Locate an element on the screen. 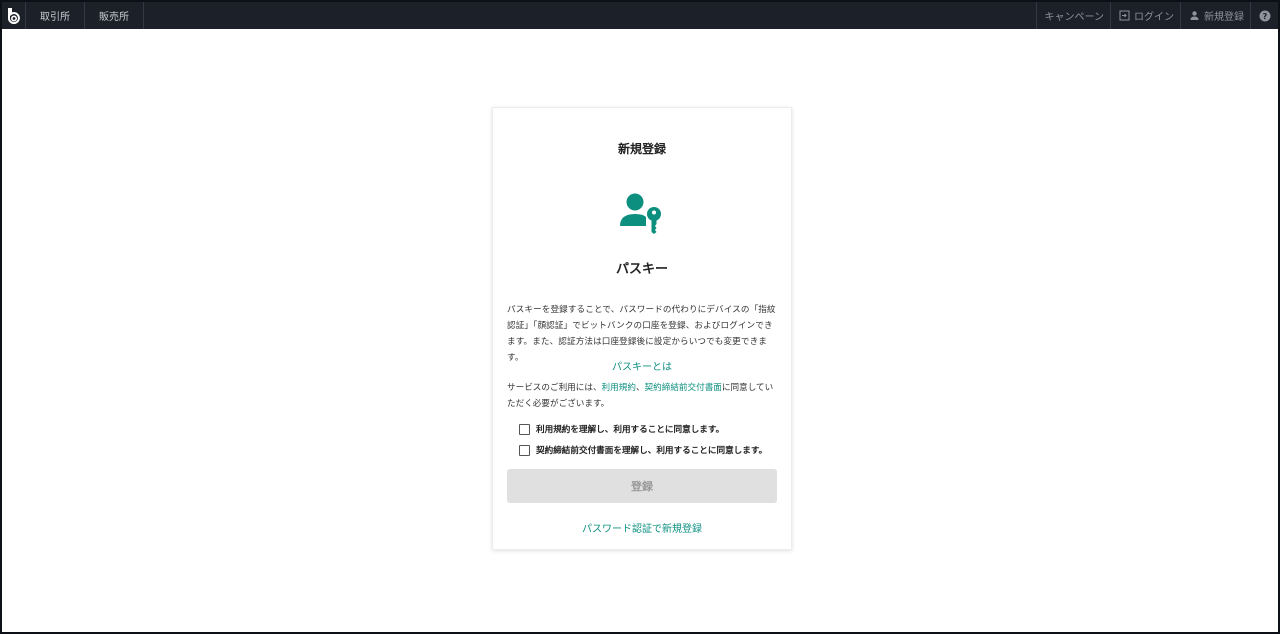 The width and height of the screenshot is (1280, 634). bitbank-logo is located at coordinates (14, 15).